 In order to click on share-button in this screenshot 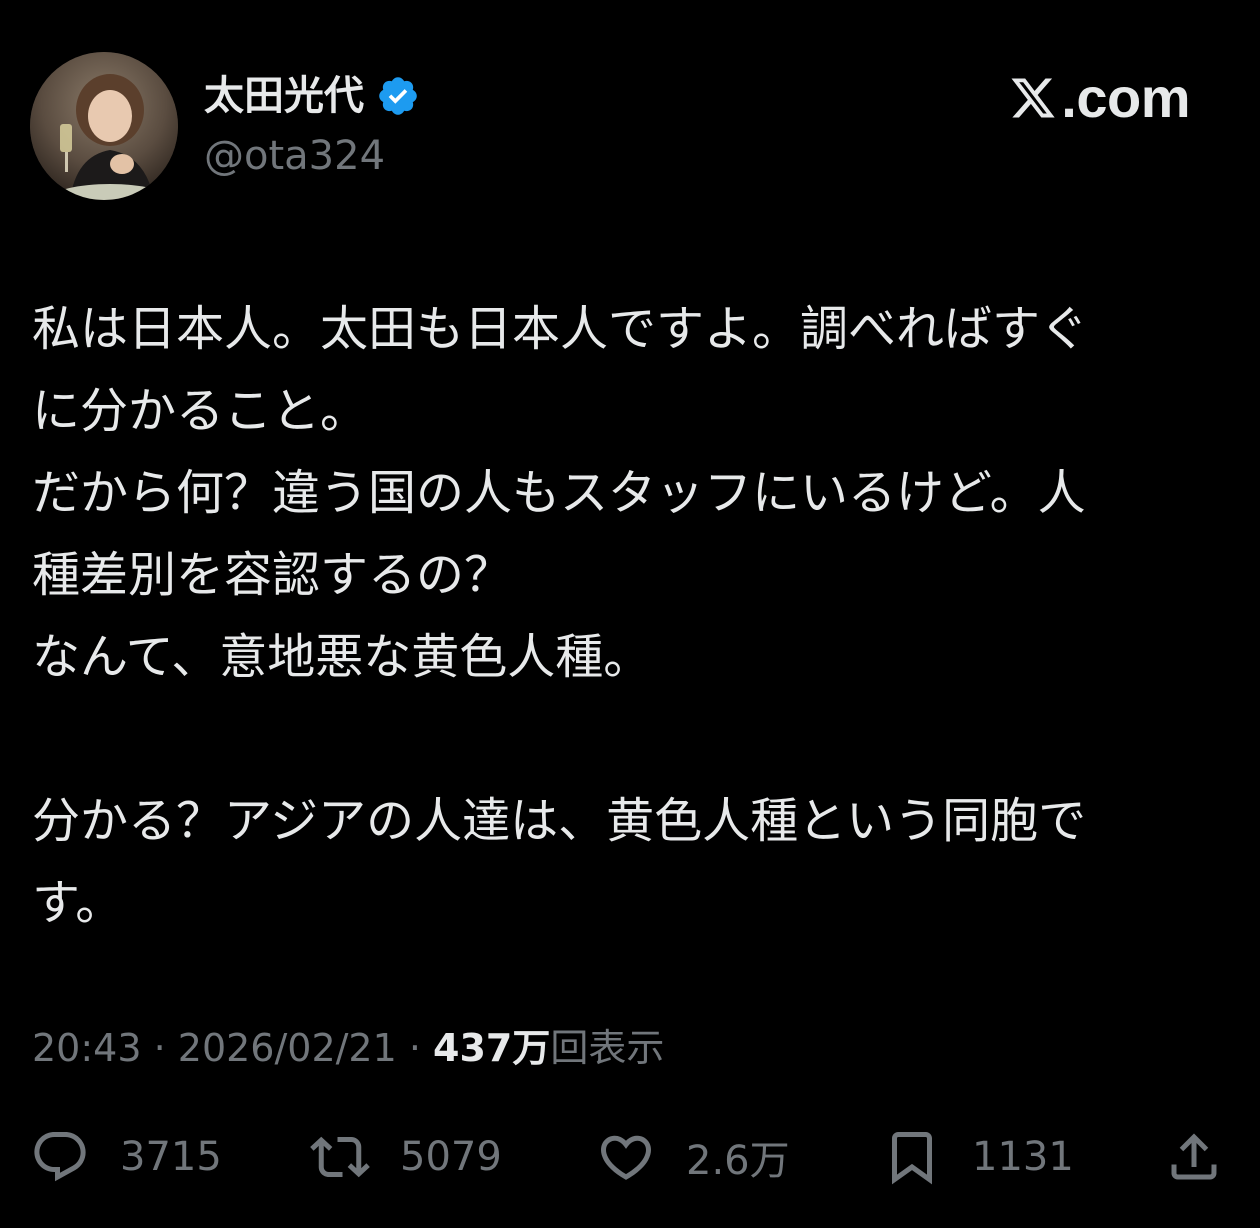, I will do `click(1194, 1157)`.